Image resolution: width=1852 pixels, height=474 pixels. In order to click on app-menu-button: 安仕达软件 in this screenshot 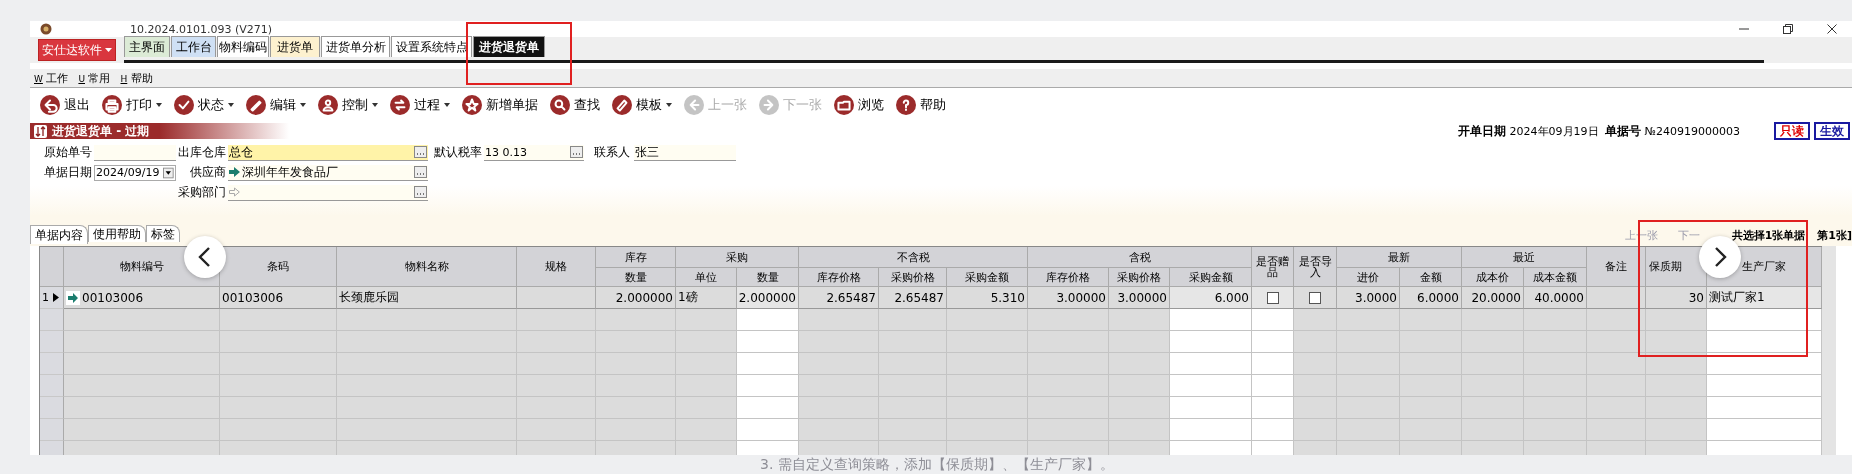, I will do `click(77, 50)`.